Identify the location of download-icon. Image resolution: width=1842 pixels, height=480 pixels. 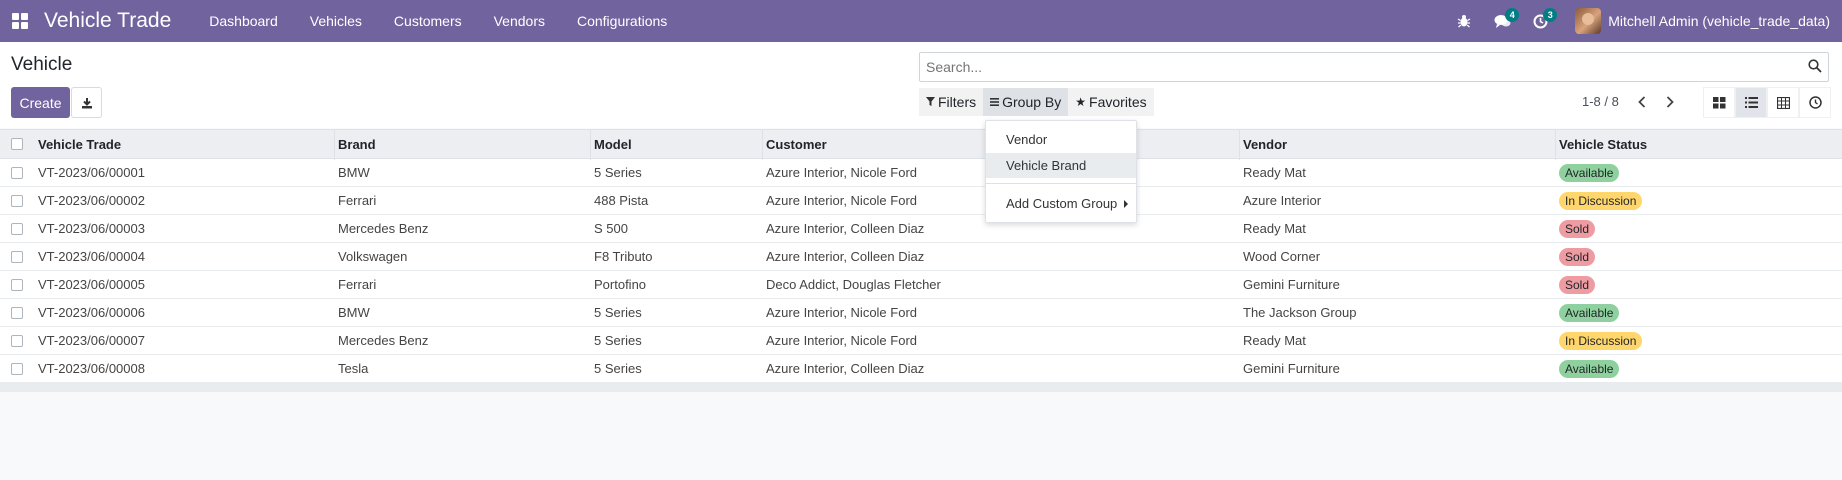
(86, 102).